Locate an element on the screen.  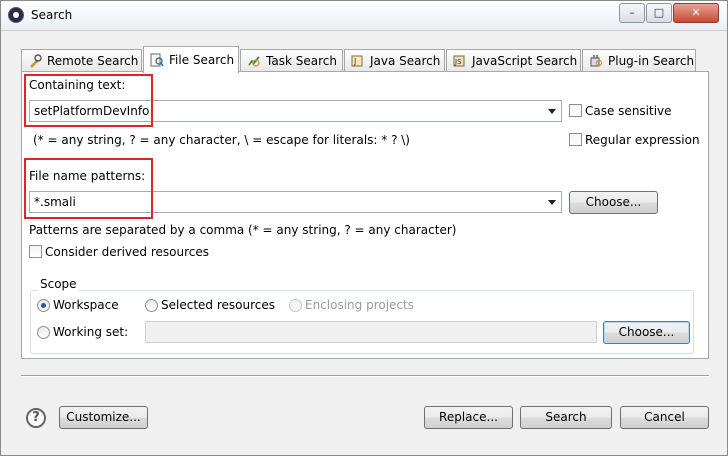
java-search-icon: J is located at coordinates (358, 61).